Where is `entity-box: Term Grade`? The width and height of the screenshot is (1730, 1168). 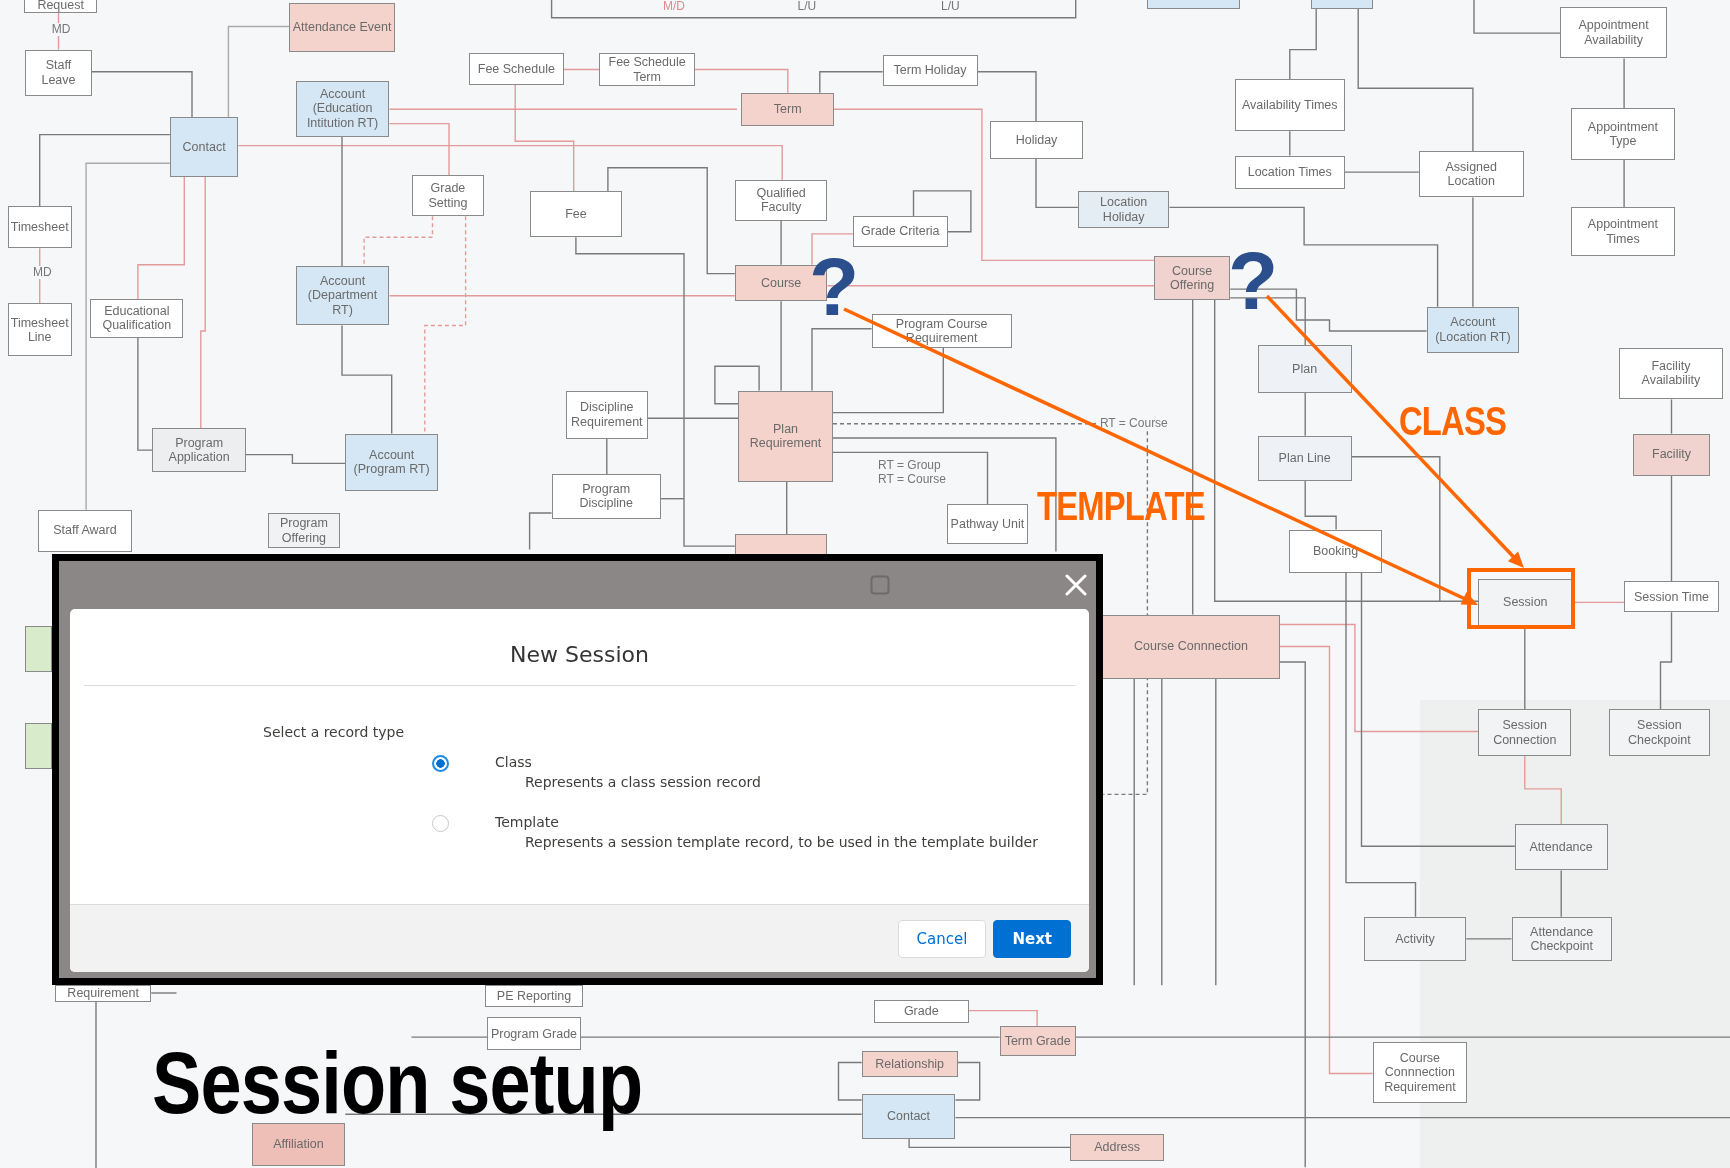
entity-box: Term Grade is located at coordinates (1037, 1041).